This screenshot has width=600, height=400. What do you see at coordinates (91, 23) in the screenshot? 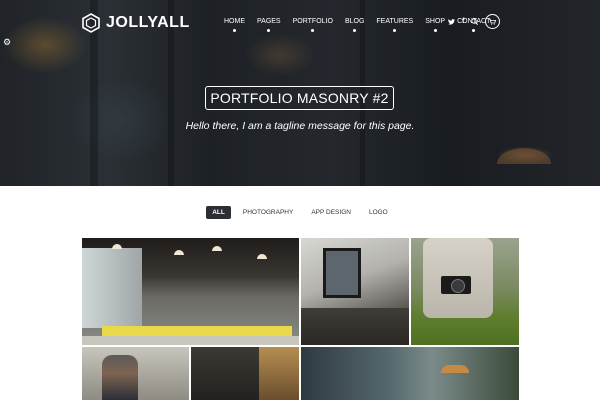
I see `hexagon-logo-icon` at bounding box center [91, 23].